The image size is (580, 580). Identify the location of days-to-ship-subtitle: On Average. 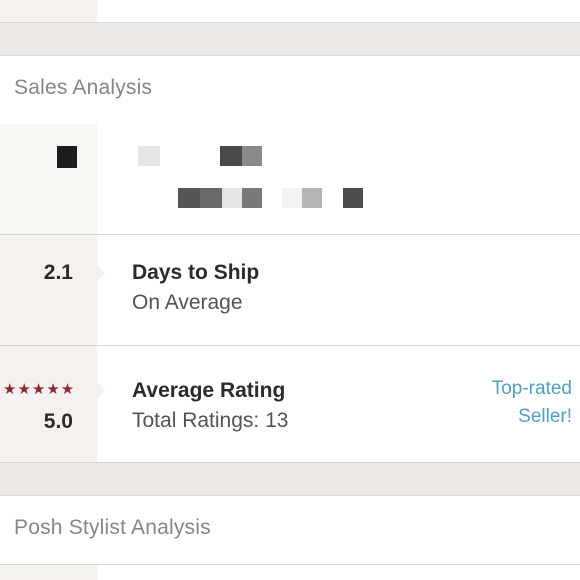
(187, 302).